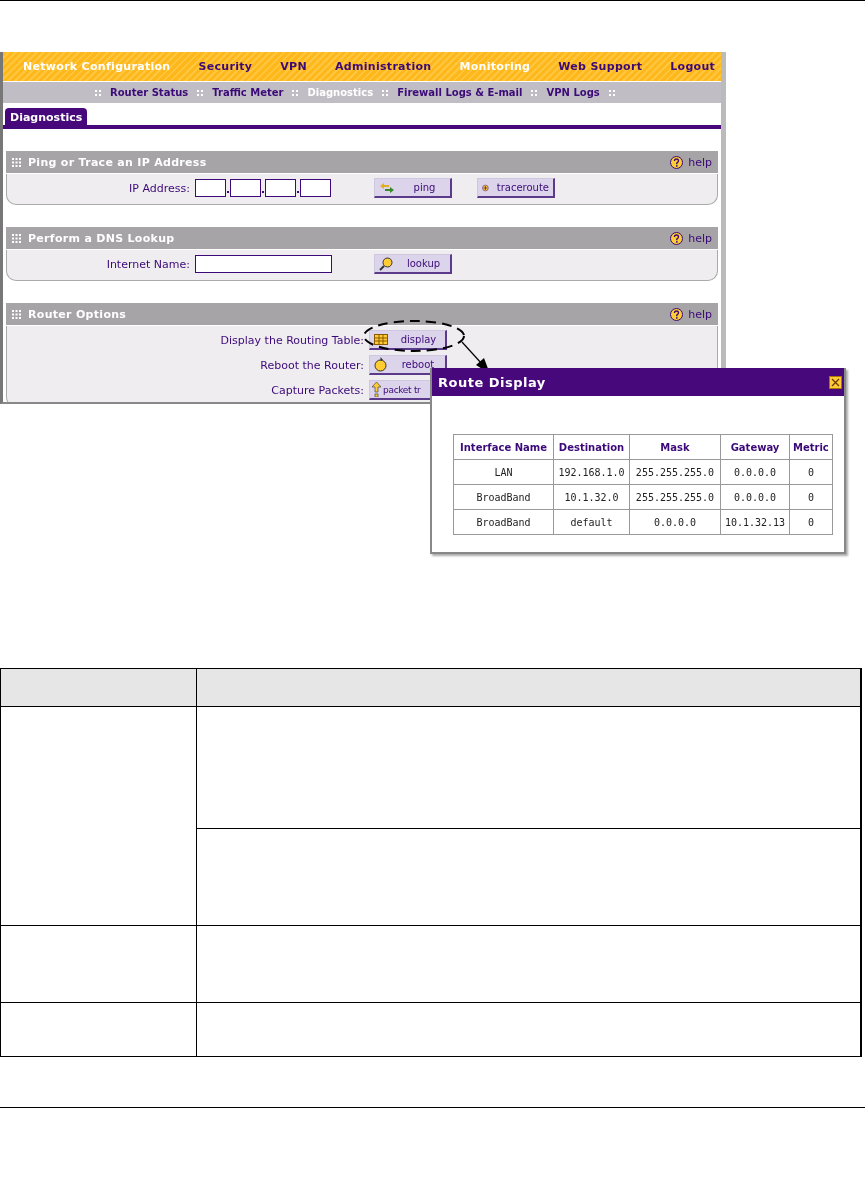 This screenshot has width=865, height=1184. What do you see at coordinates (387, 187) in the screenshot?
I see `arrows-icon` at bounding box center [387, 187].